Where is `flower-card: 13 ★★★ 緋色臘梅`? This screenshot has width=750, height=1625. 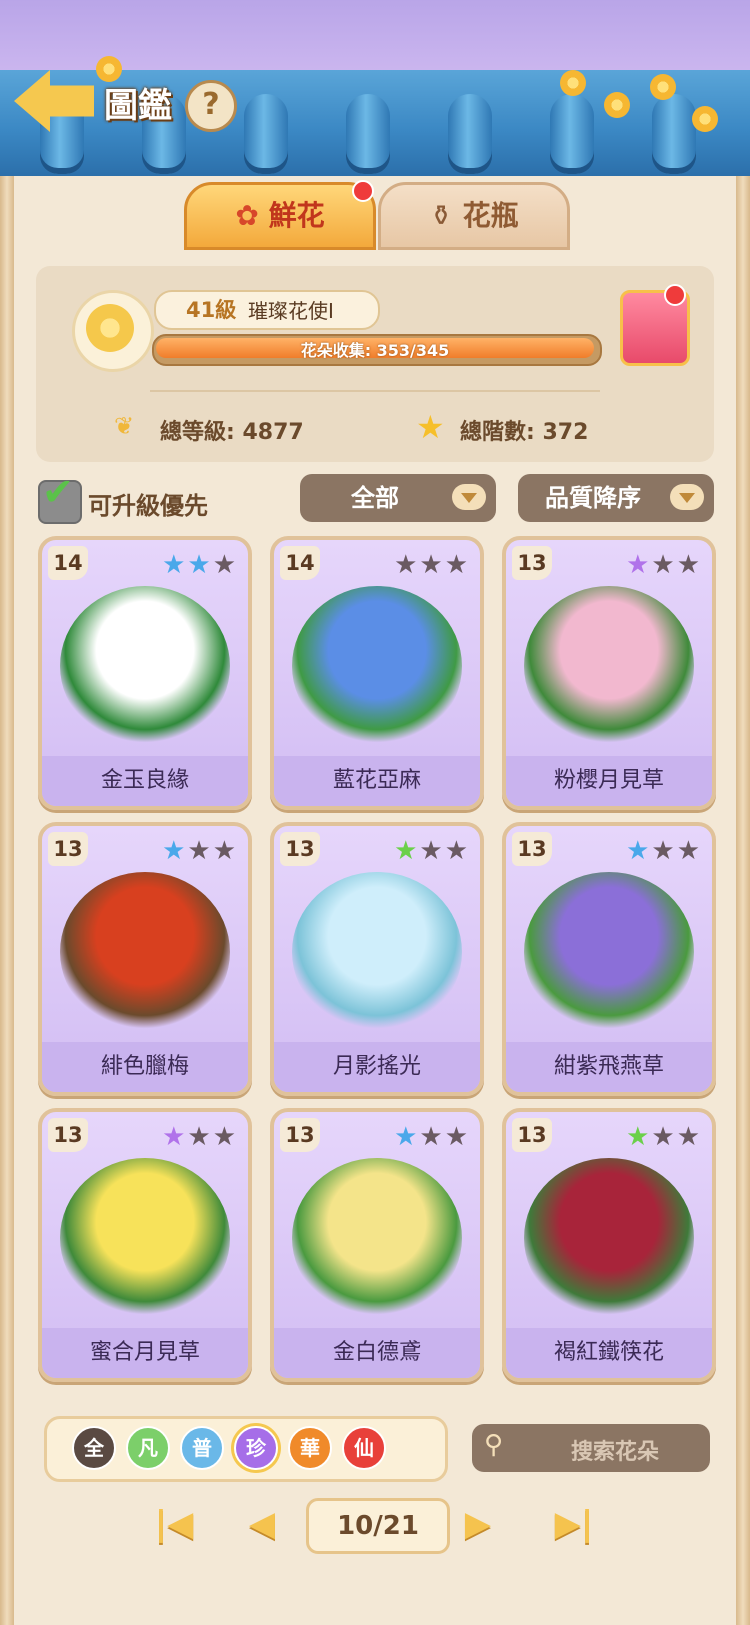 flower-card: 13 ★★★ 緋色臘梅 is located at coordinates (145, 959).